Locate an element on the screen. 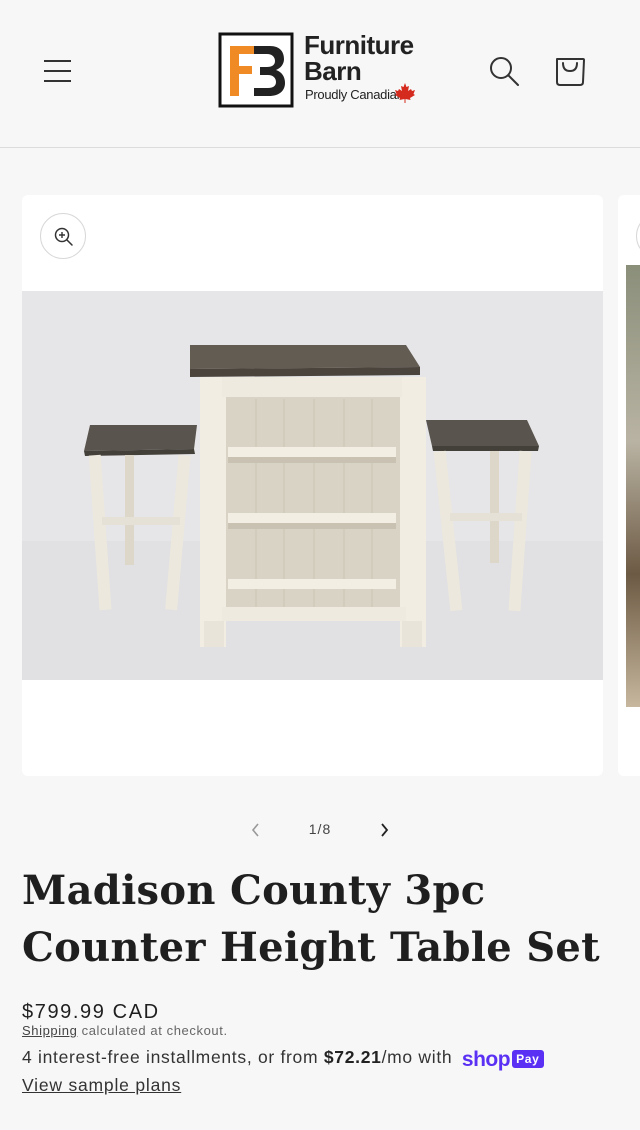  shop-pay-logo: shop Pay is located at coordinates (503, 1060).